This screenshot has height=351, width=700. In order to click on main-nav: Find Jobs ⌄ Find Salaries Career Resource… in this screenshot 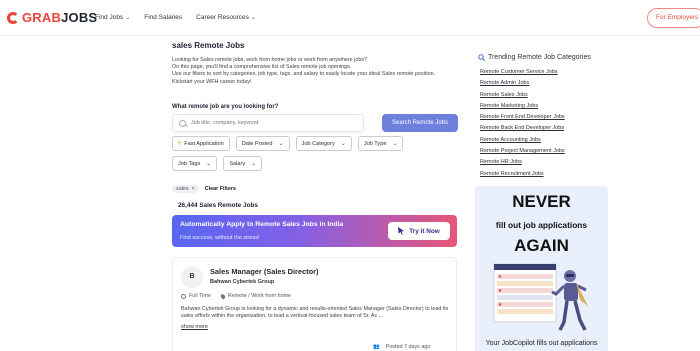, I will do `click(175, 17)`.